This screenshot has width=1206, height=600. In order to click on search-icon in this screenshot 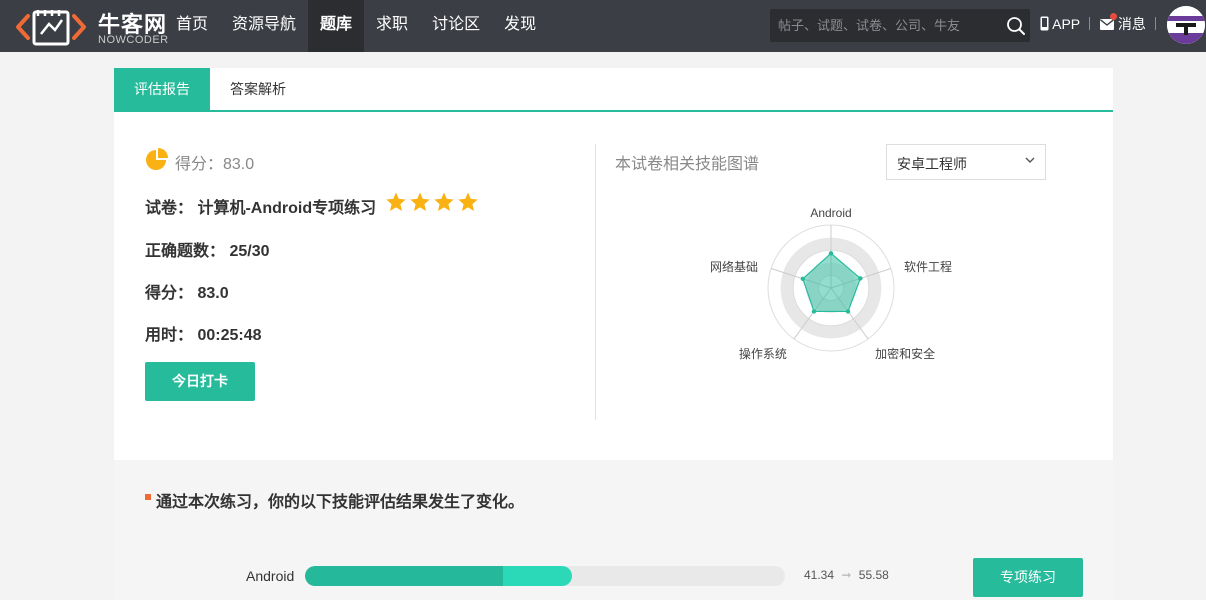, I will do `click(1016, 26)`.